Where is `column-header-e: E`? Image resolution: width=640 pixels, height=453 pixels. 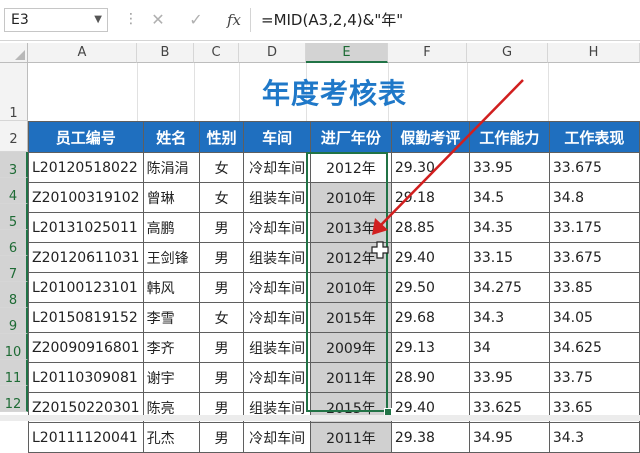 column-header-e: E is located at coordinates (347, 53).